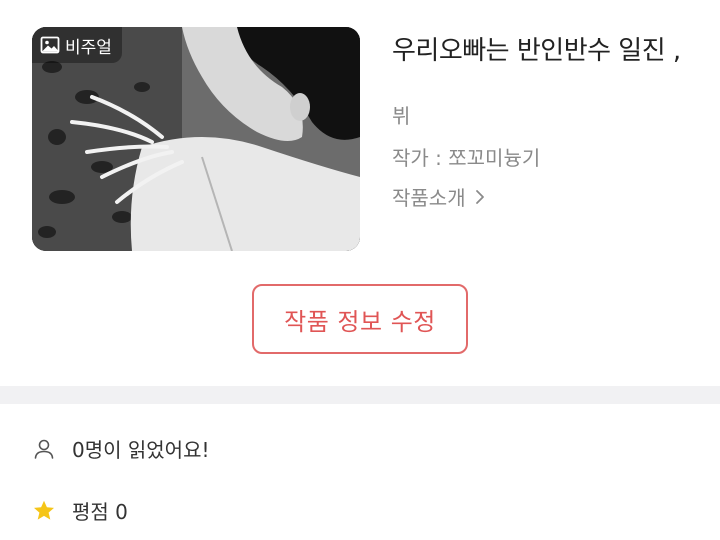 Image resolution: width=720 pixels, height=540 pixels. Describe the element at coordinates (466, 158) in the screenshot. I see `work-author: 작가 : 쪼꼬미늉기` at that location.